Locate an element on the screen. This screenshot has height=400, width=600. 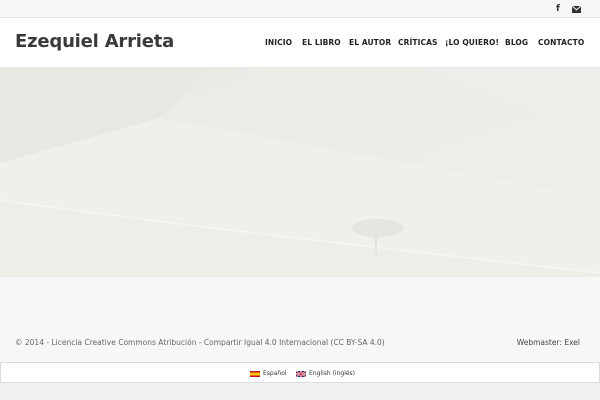
language-option-es: Español is located at coordinates (268, 373).